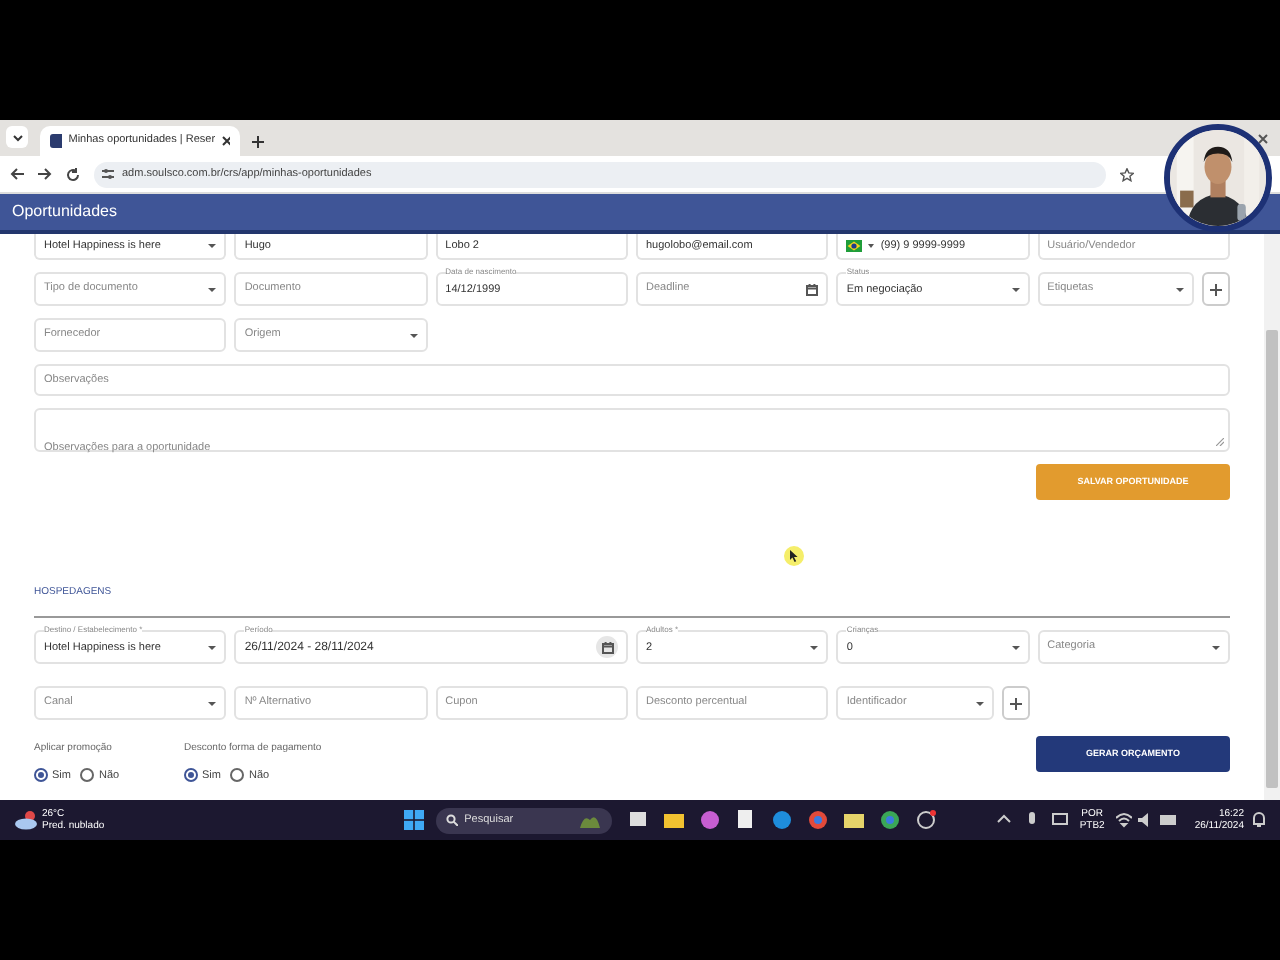 The image size is (1280, 960). What do you see at coordinates (108, 174) in the screenshot?
I see `site-settings-icon` at bounding box center [108, 174].